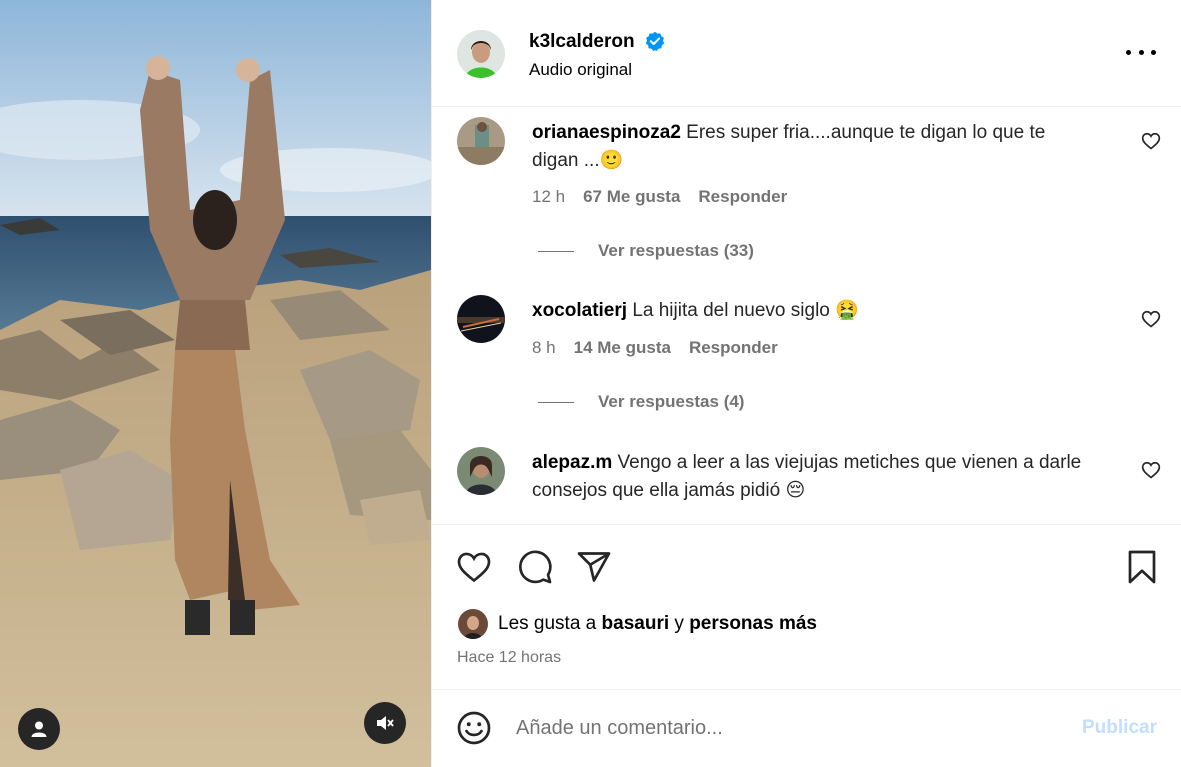  Describe the element at coordinates (1142, 567) in the screenshot. I see `bookmark-icon` at that location.